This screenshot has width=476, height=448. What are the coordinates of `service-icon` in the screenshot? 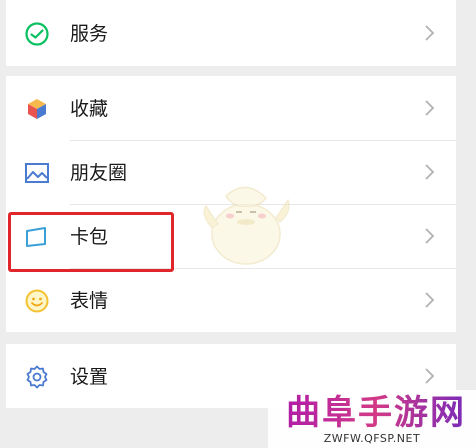 It's located at (37, 34).